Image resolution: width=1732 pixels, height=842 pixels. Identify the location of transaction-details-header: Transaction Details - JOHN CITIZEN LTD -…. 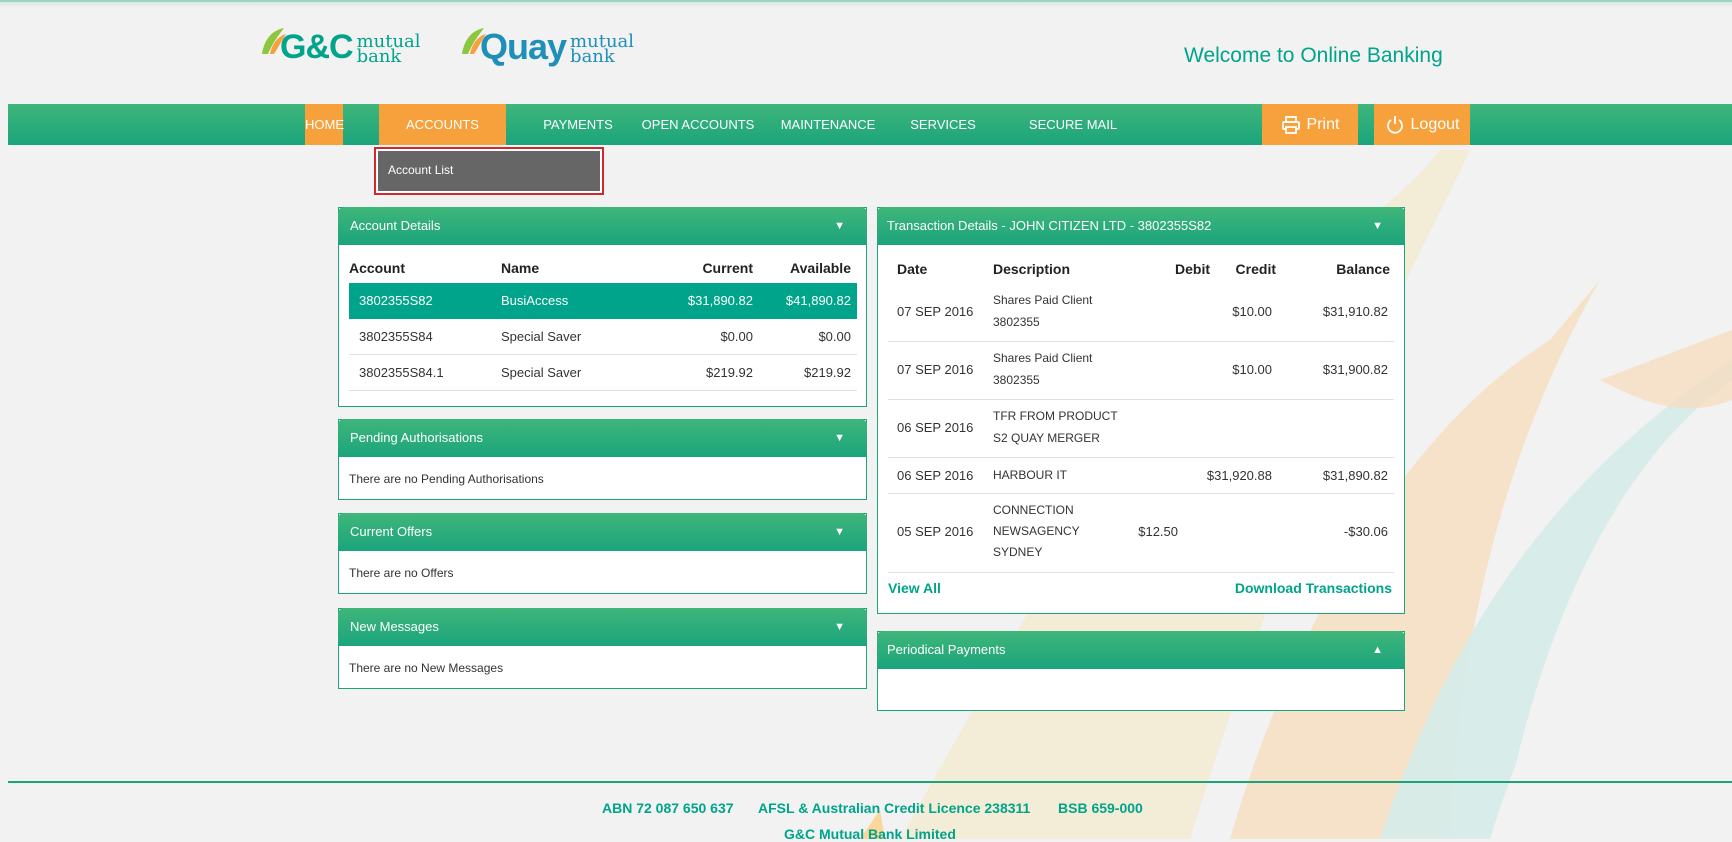
(1141, 226).